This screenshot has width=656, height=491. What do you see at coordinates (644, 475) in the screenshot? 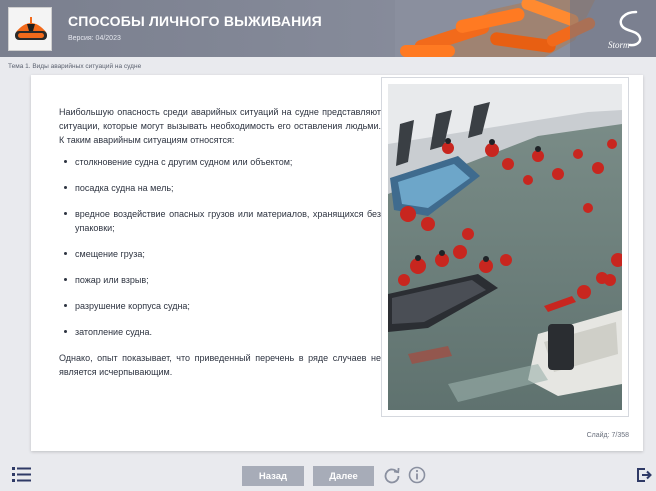
I see `exit-icon` at bounding box center [644, 475].